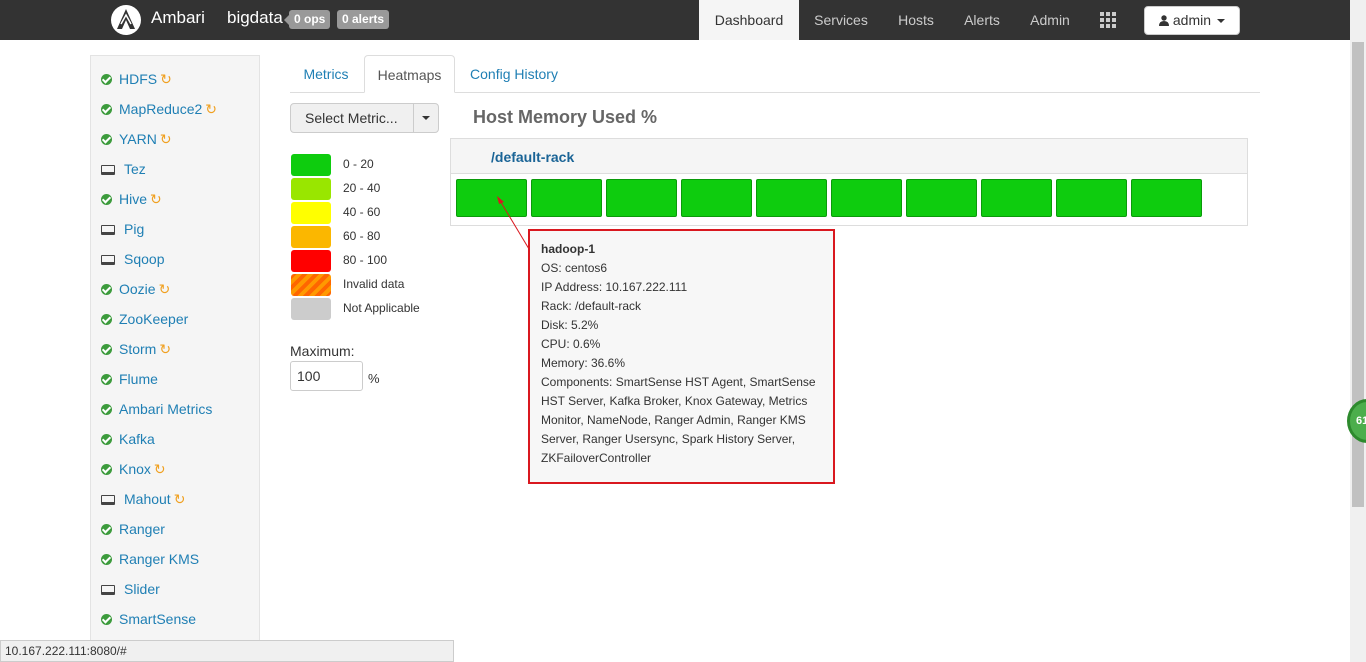 Image resolution: width=1366 pixels, height=662 pixels. Describe the element at coordinates (841, 20) in the screenshot. I see `nav-services: Services` at that location.